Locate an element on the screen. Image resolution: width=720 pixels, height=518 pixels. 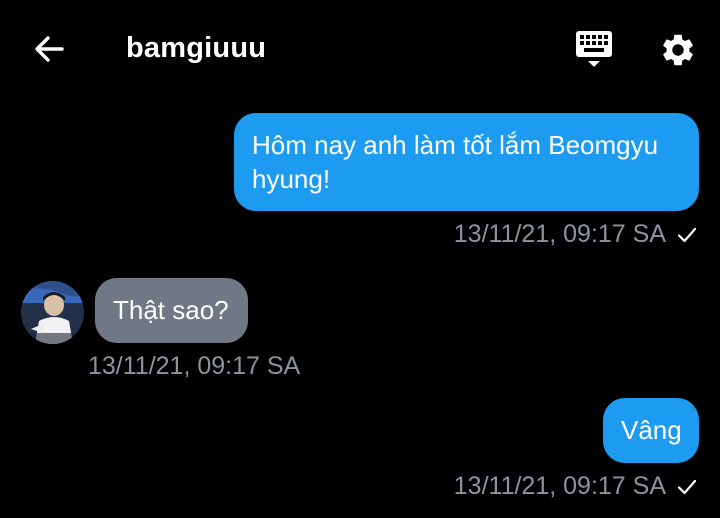
message-text: Thật sao? is located at coordinates (171, 310).